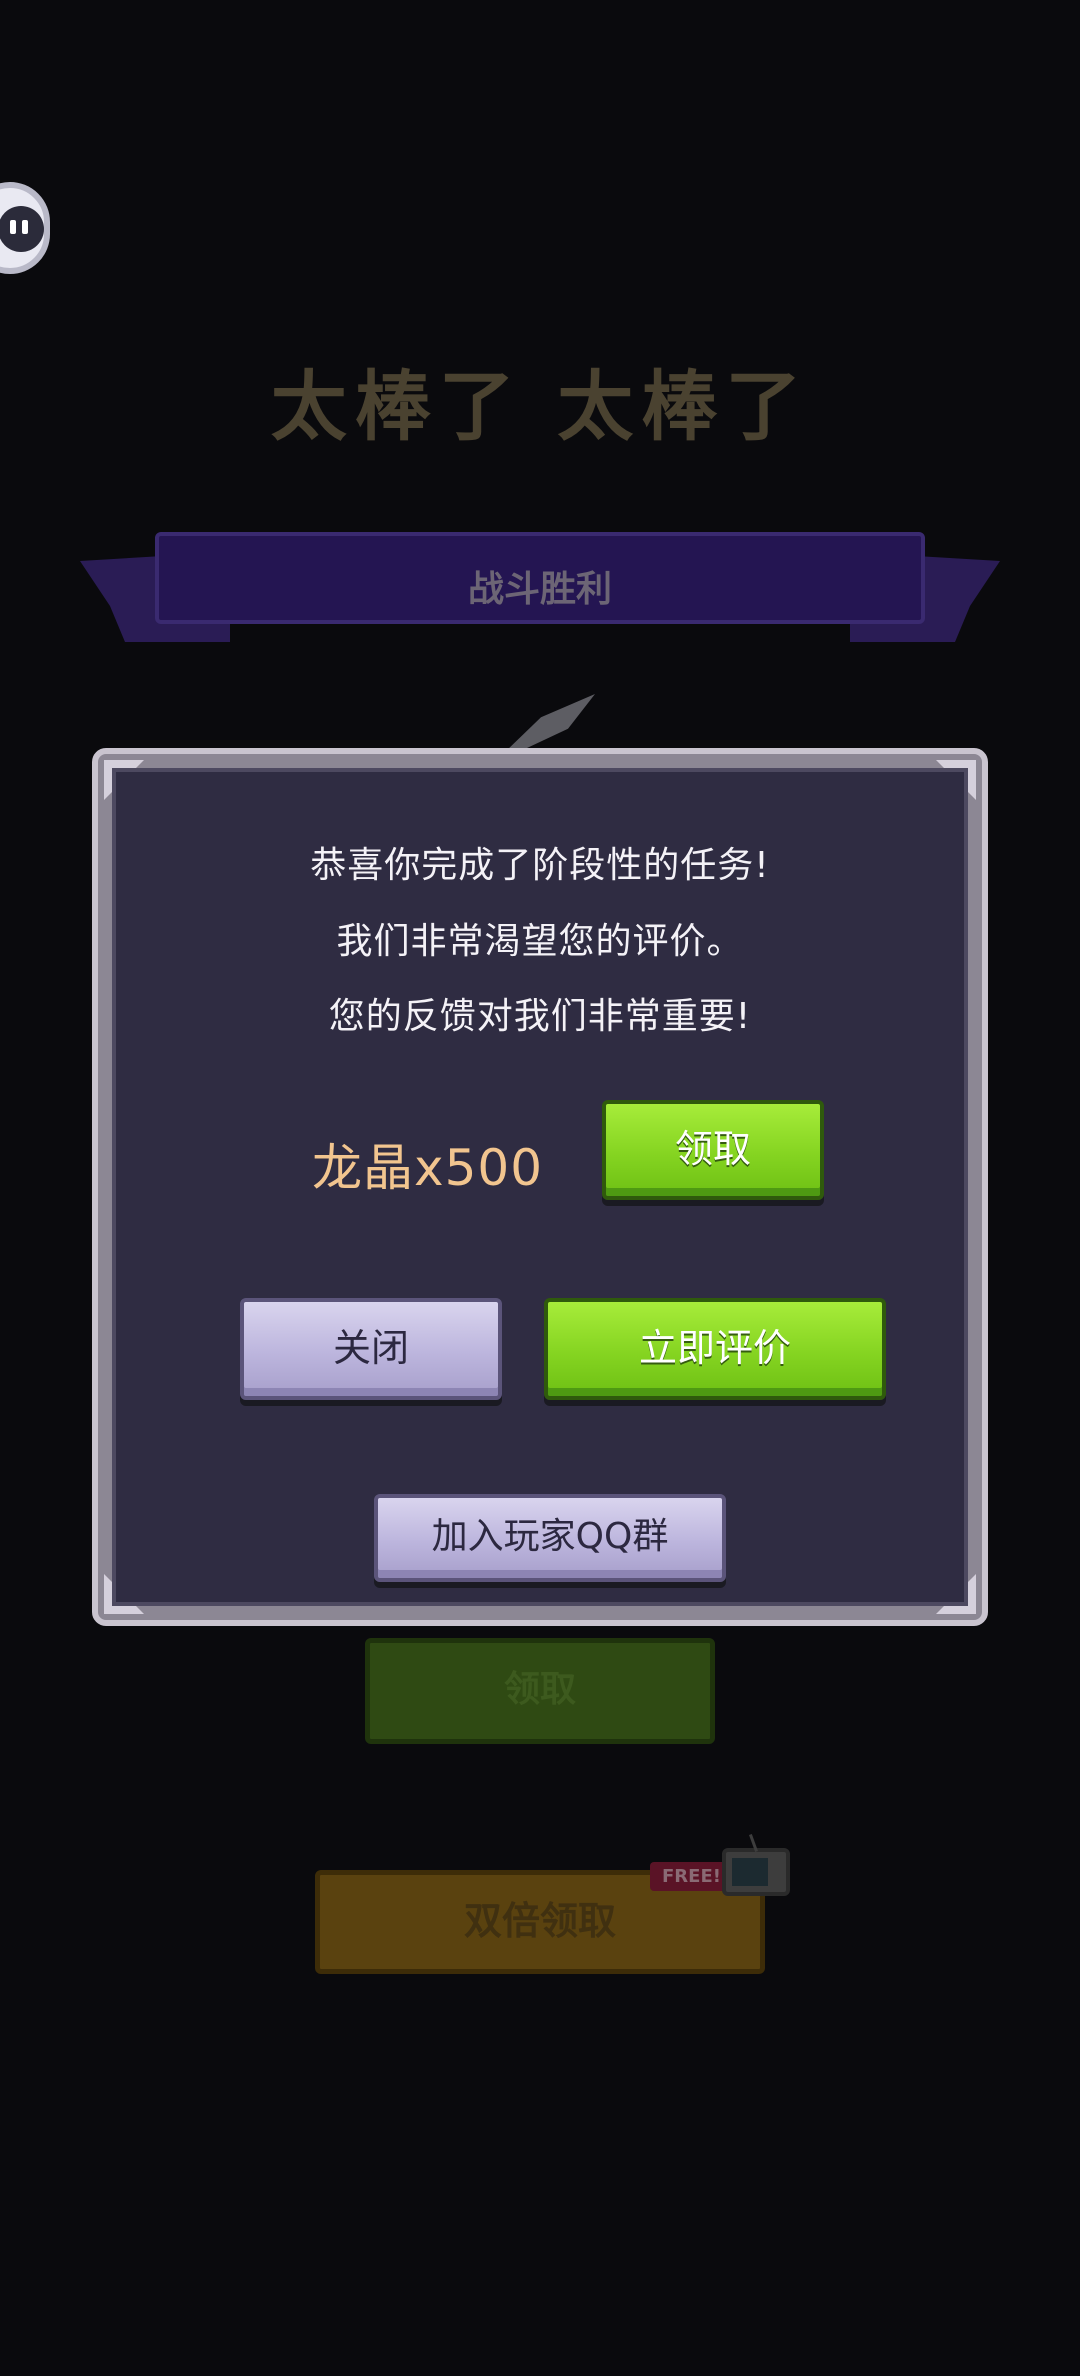  I want to click on ribbon-band: 战斗胜利, so click(540, 578).